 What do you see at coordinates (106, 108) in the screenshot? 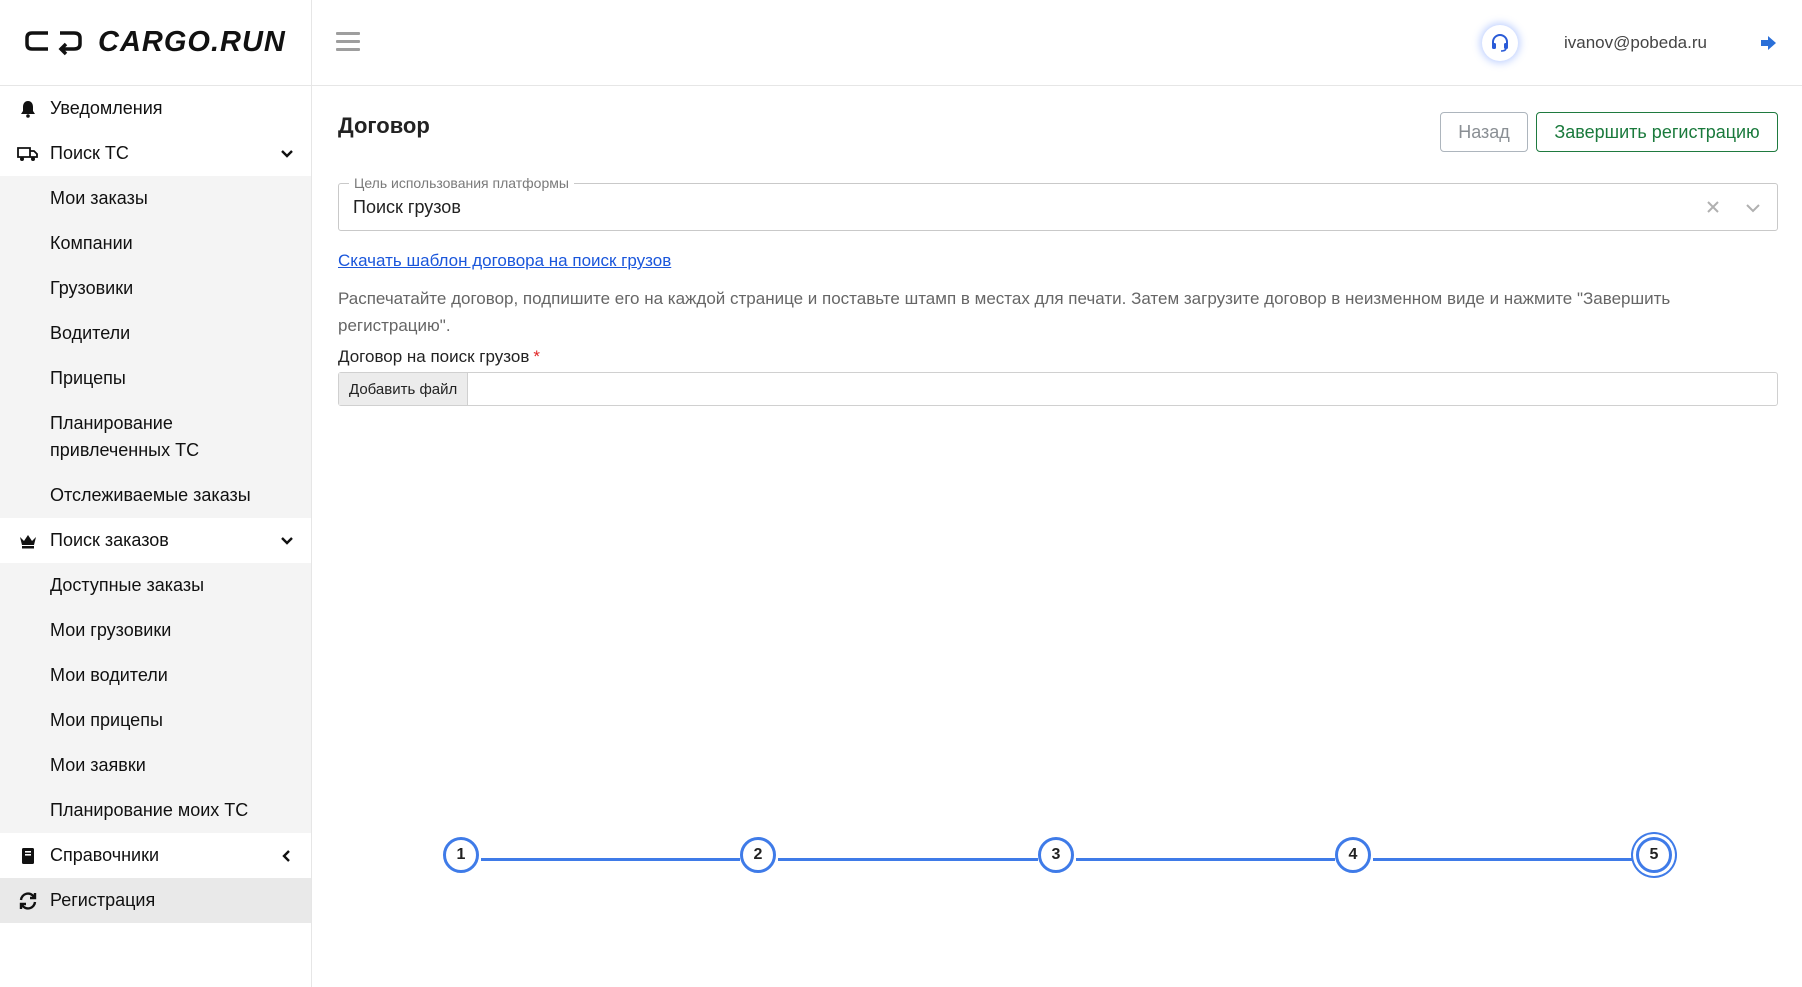
I see `sidebar-item-label: Уведомления` at bounding box center [106, 108].